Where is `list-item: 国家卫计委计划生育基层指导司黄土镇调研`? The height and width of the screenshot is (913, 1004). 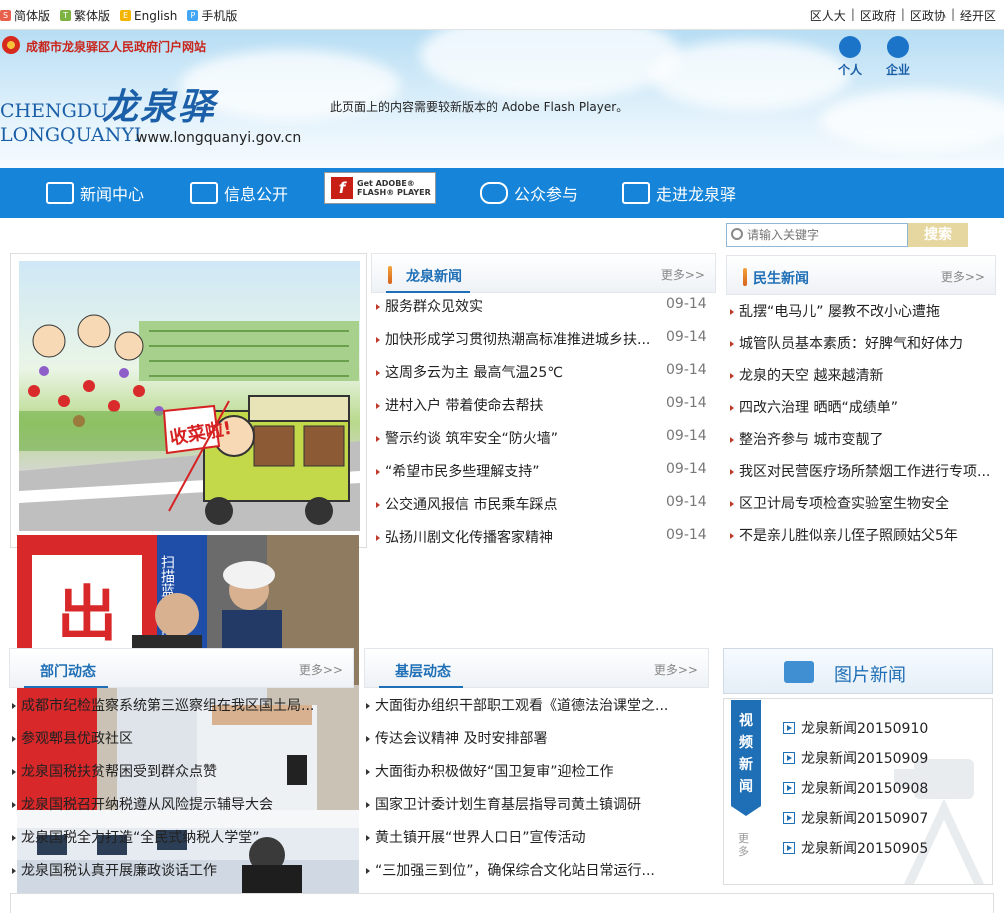
list-item: 国家卫计委计划生育基层指导司黄土镇调研 is located at coordinates (503, 804).